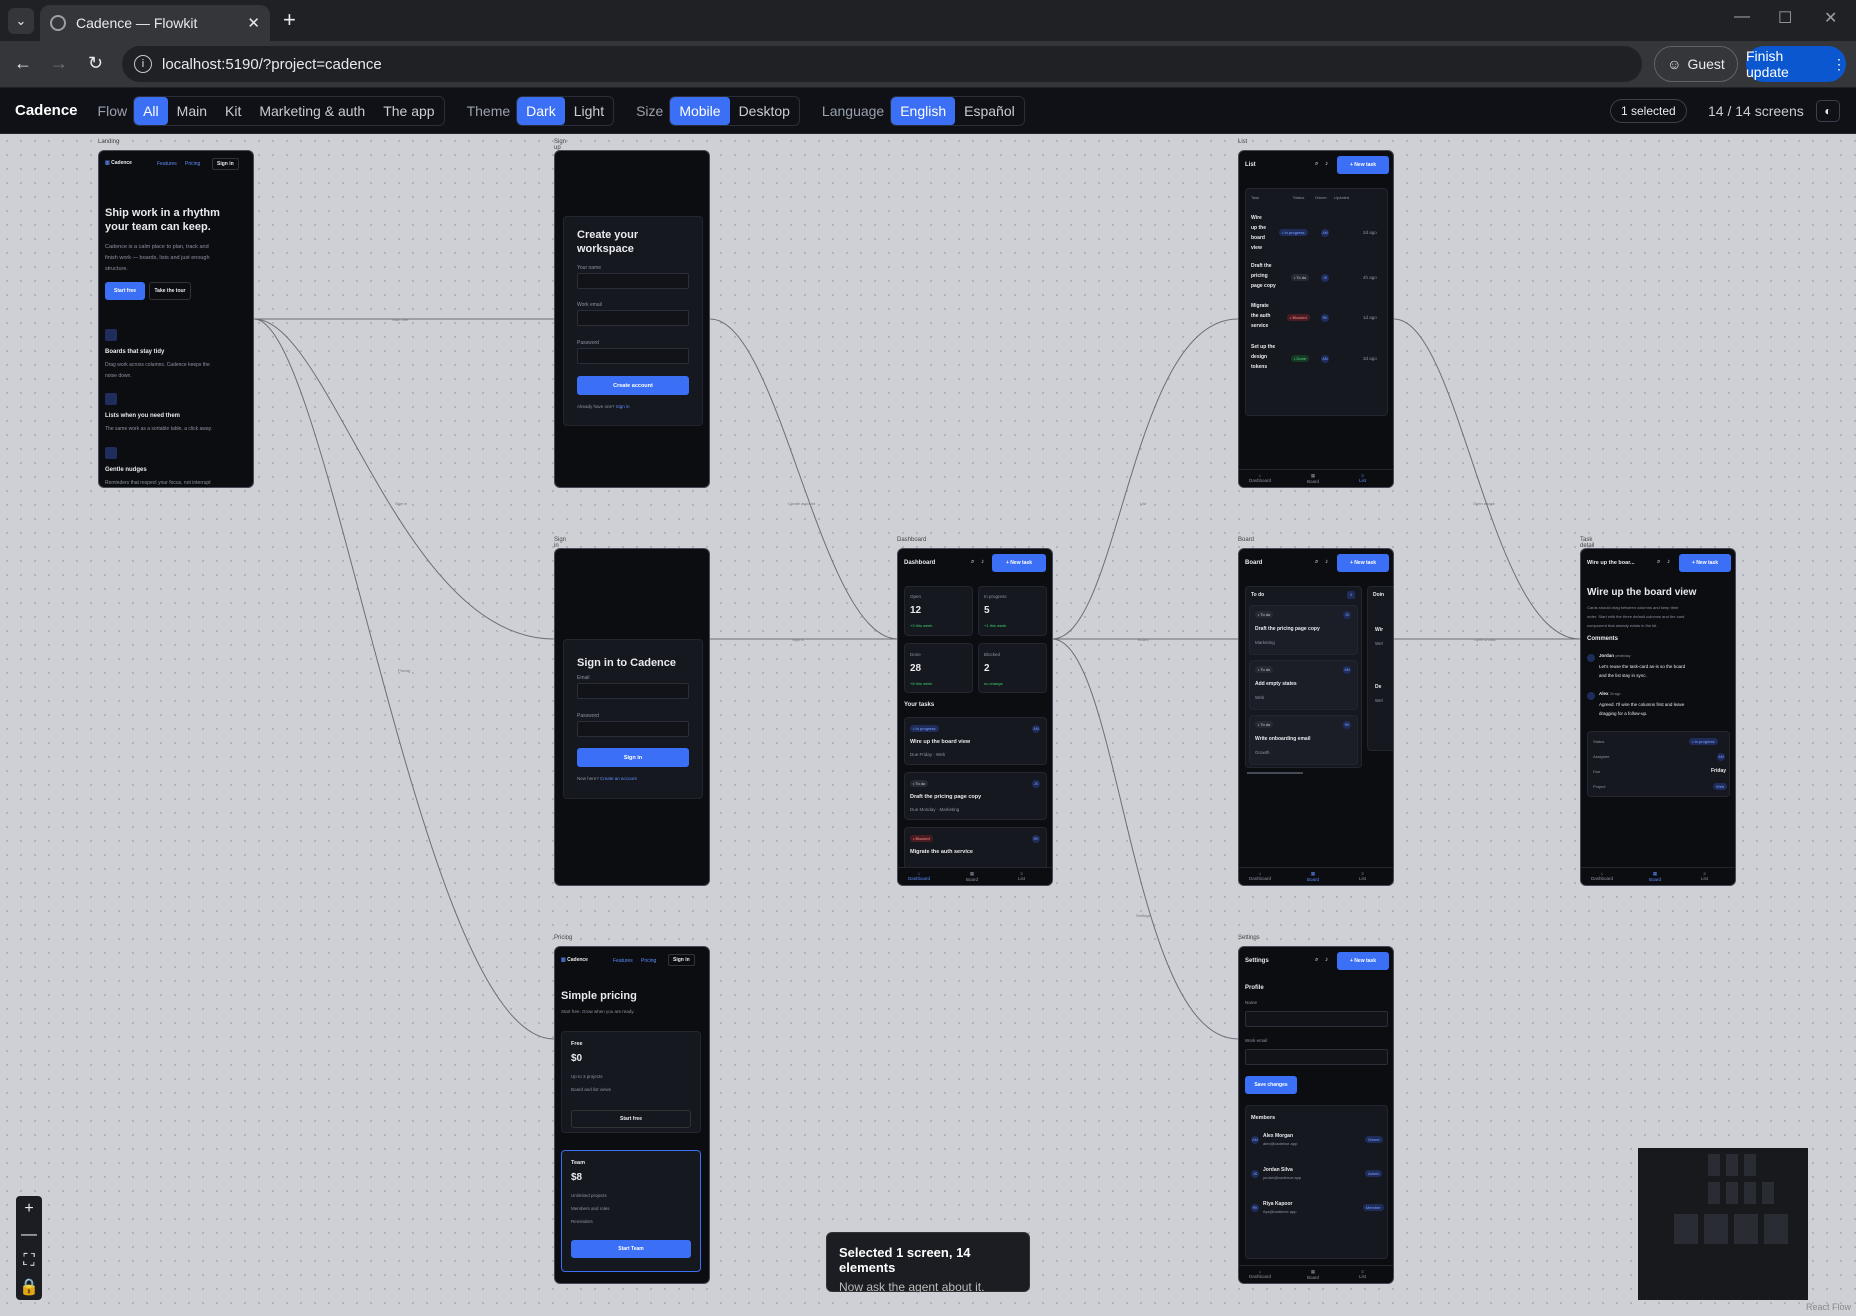 The width and height of the screenshot is (1856, 1316). Describe the element at coordinates (170, 291) in the screenshot. I see `take-tour-button: Take the tour` at that location.